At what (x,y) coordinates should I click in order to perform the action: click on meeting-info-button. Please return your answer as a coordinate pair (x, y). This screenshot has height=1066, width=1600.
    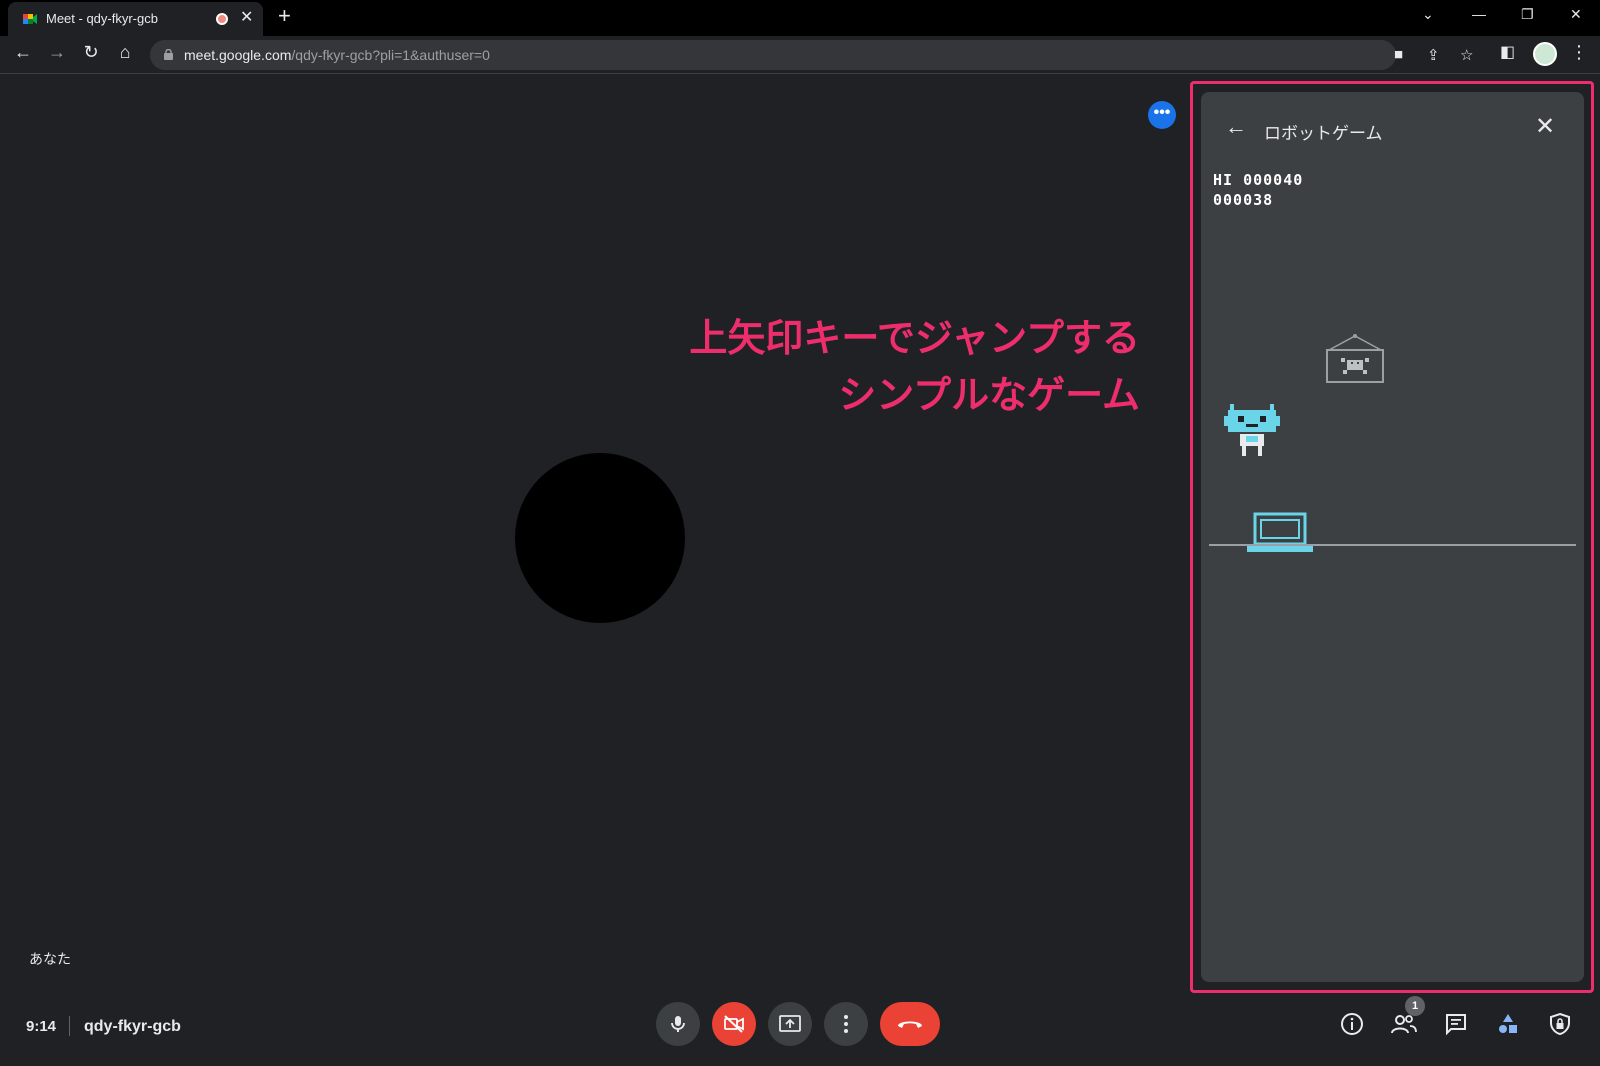
    Looking at the image, I should click on (1352, 1024).